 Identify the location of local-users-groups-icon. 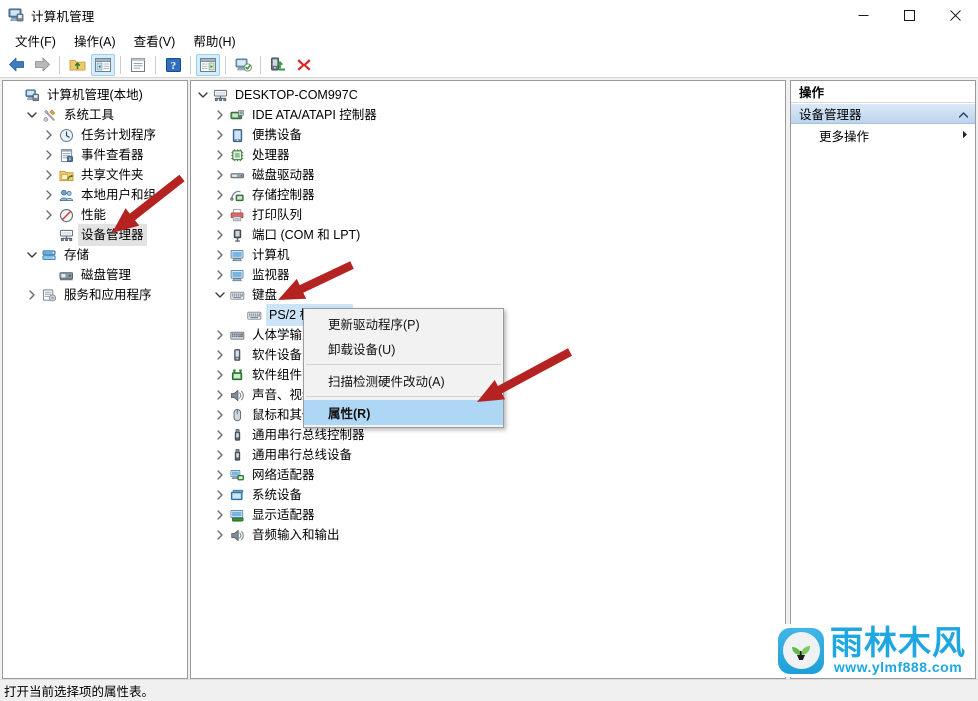
(66, 195).